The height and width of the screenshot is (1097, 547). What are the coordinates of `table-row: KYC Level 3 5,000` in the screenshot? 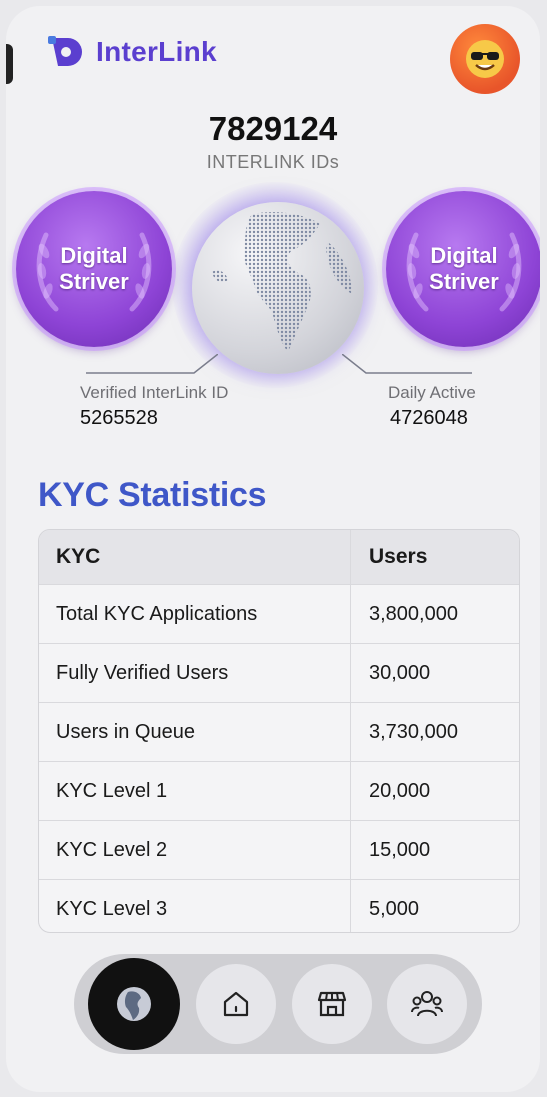 It's located at (279, 905).